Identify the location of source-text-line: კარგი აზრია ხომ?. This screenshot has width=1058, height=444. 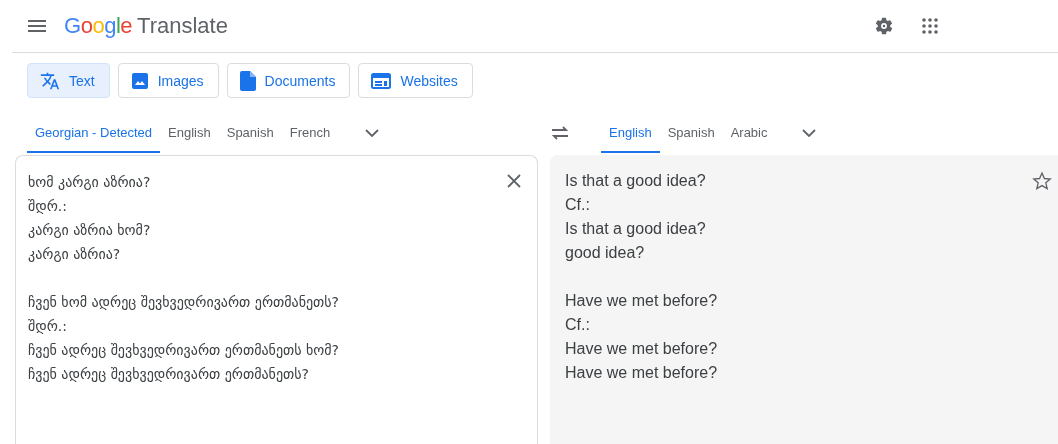
(90, 230).